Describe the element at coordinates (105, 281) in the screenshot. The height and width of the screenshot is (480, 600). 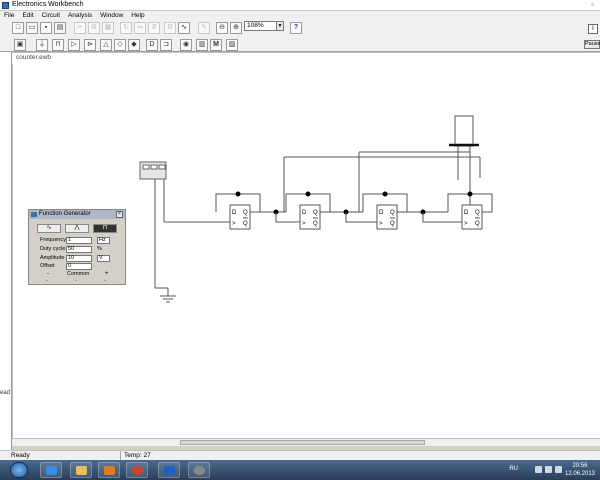
I see `plus-terminal: ◦` at that location.